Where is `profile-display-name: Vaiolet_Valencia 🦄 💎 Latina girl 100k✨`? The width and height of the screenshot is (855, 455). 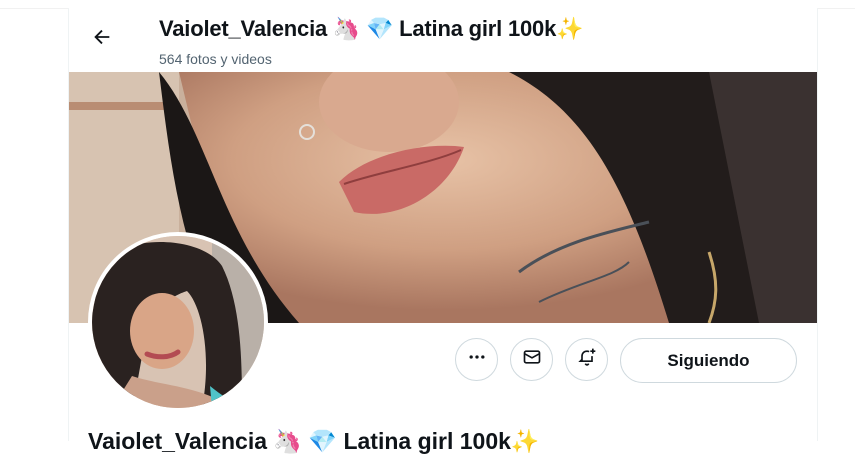
profile-display-name: Vaiolet_Valencia 🦄 💎 Latina girl 100k✨ is located at coordinates (314, 441).